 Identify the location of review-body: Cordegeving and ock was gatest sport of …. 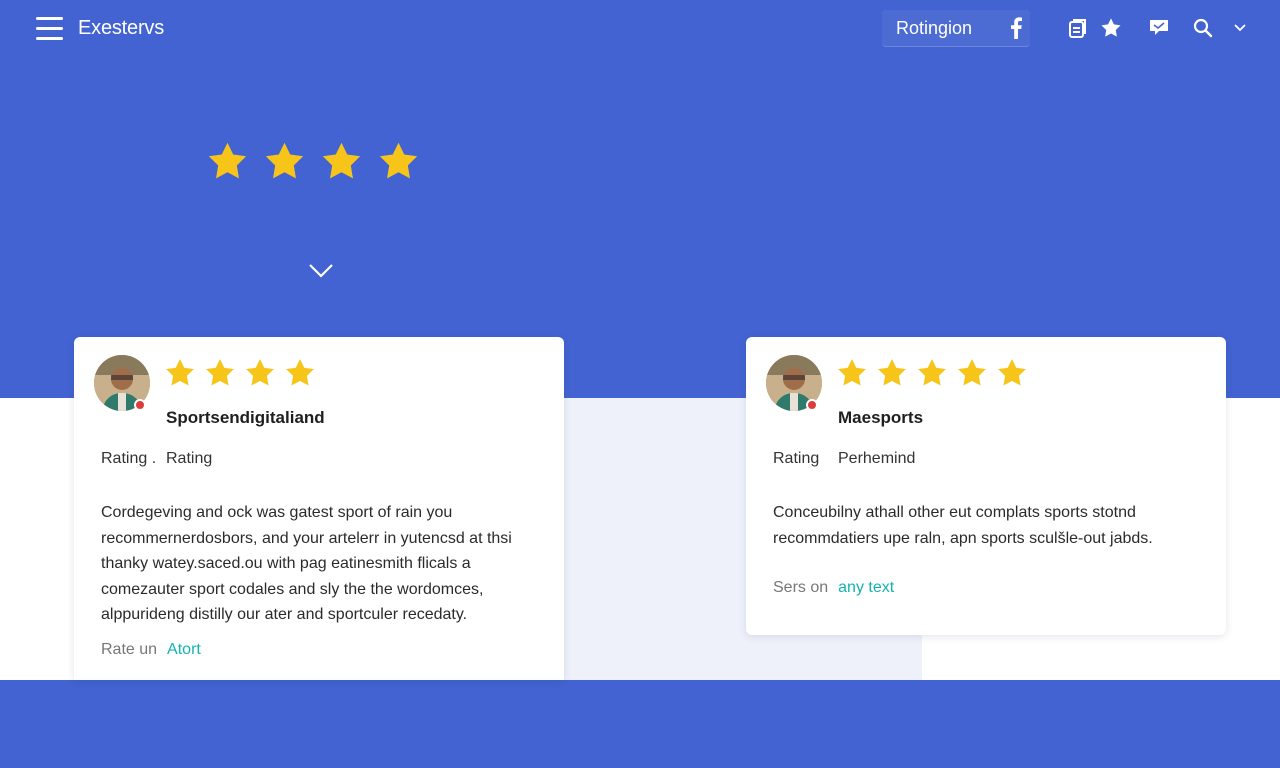
(306, 564).